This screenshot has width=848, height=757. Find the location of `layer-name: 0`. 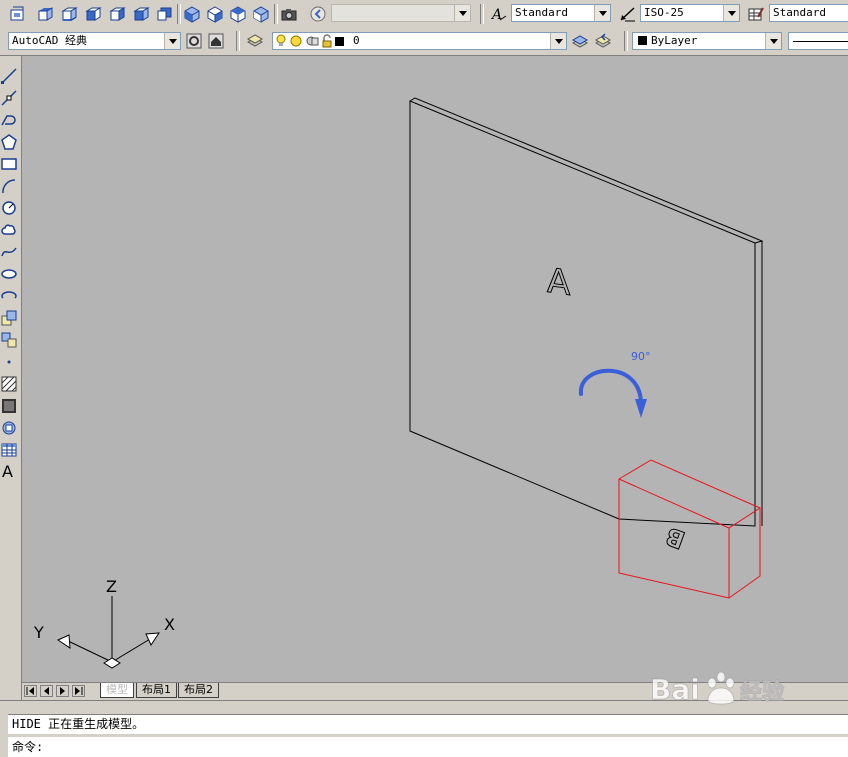

layer-name: 0 is located at coordinates (356, 40).